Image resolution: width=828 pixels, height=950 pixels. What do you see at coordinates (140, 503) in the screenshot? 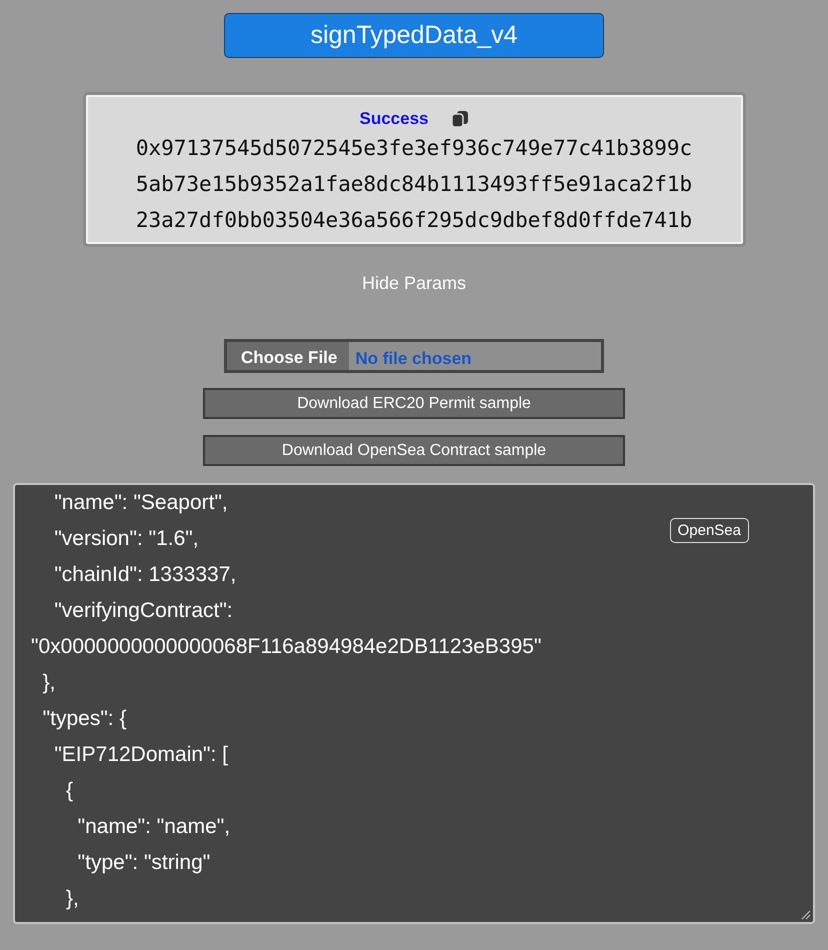
I see `code-line: "name": "Seaport",` at bounding box center [140, 503].